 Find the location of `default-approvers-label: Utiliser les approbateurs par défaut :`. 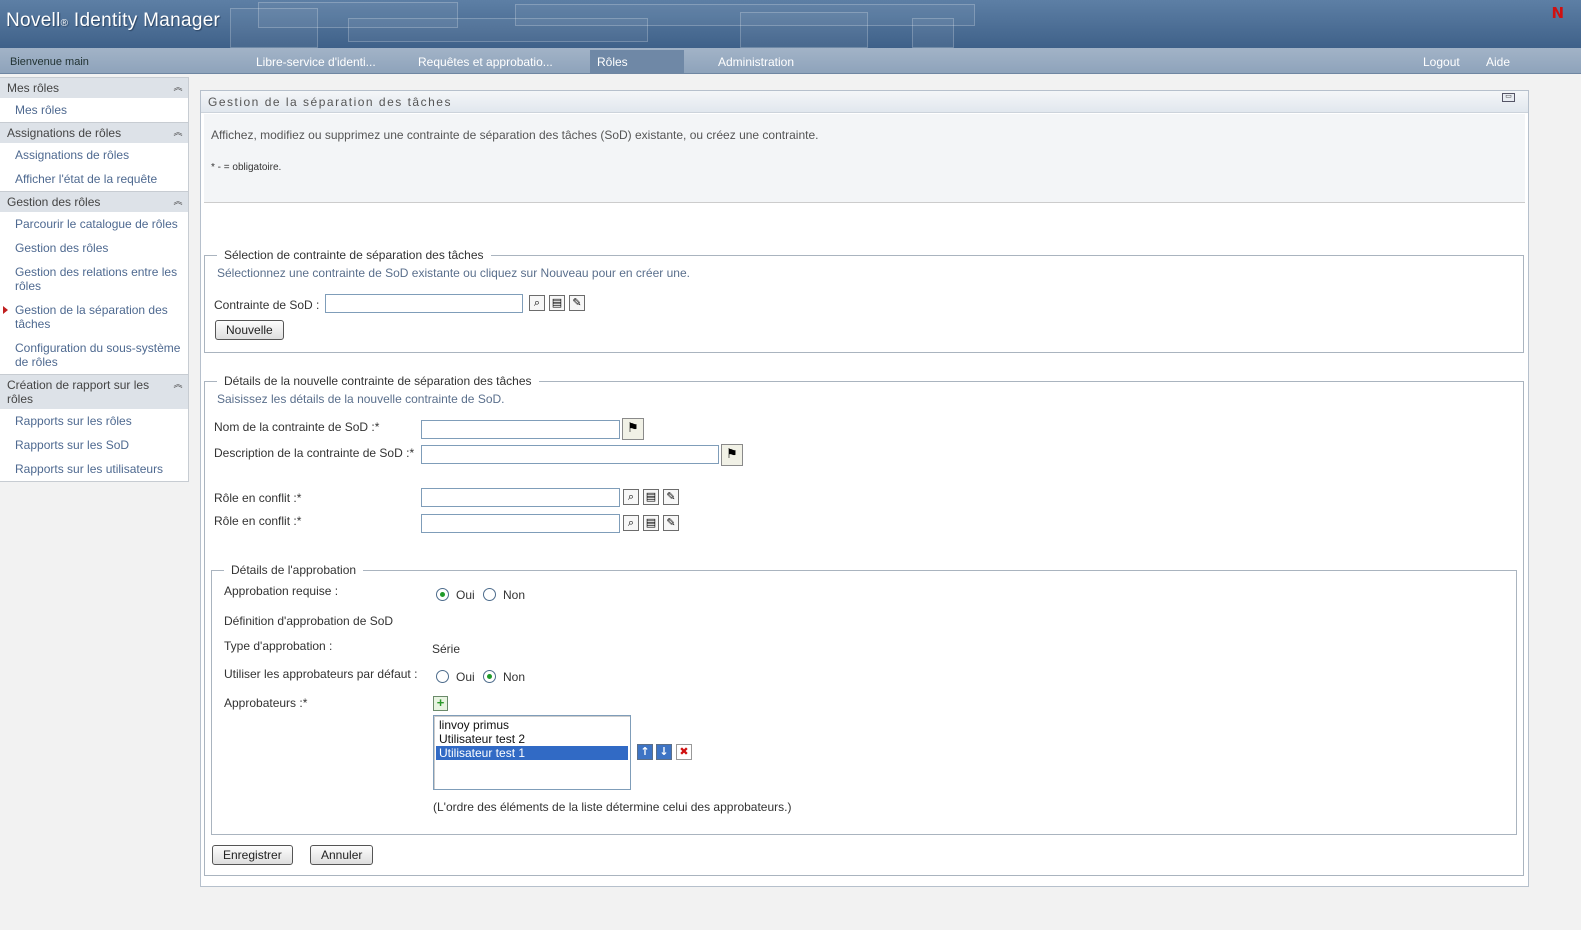

default-approvers-label: Utiliser les approbateurs par défaut : is located at coordinates (321, 674).